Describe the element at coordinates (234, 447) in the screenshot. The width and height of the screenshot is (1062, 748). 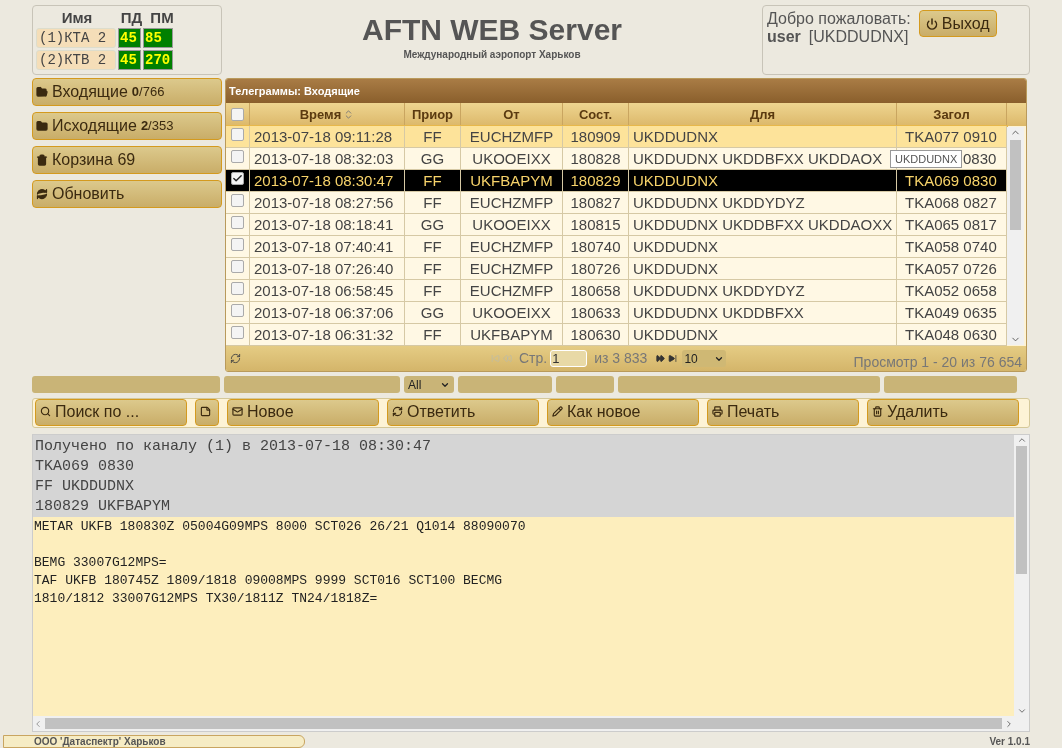
I see `message-header-line: Получено по каналу (1) в 2013-07-18 08:30:47` at that location.